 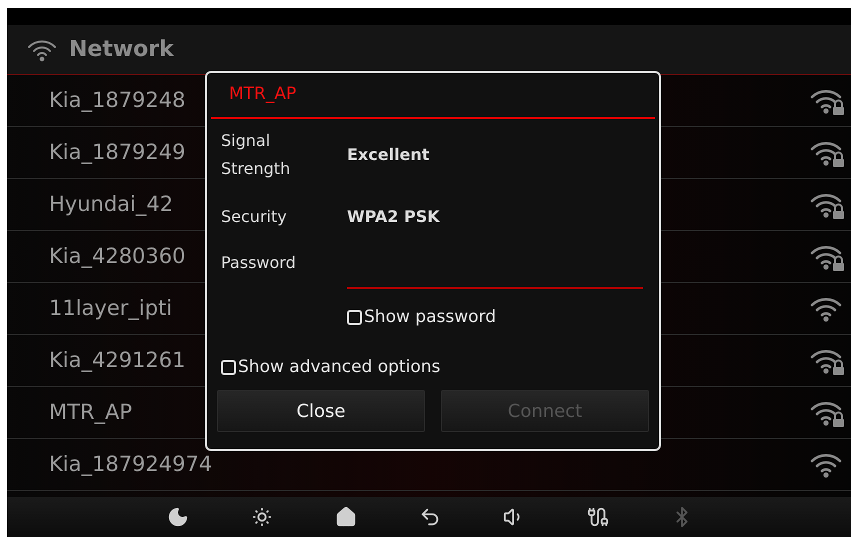 What do you see at coordinates (130, 464) in the screenshot?
I see `network-name: Kia_187924974` at bounding box center [130, 464].